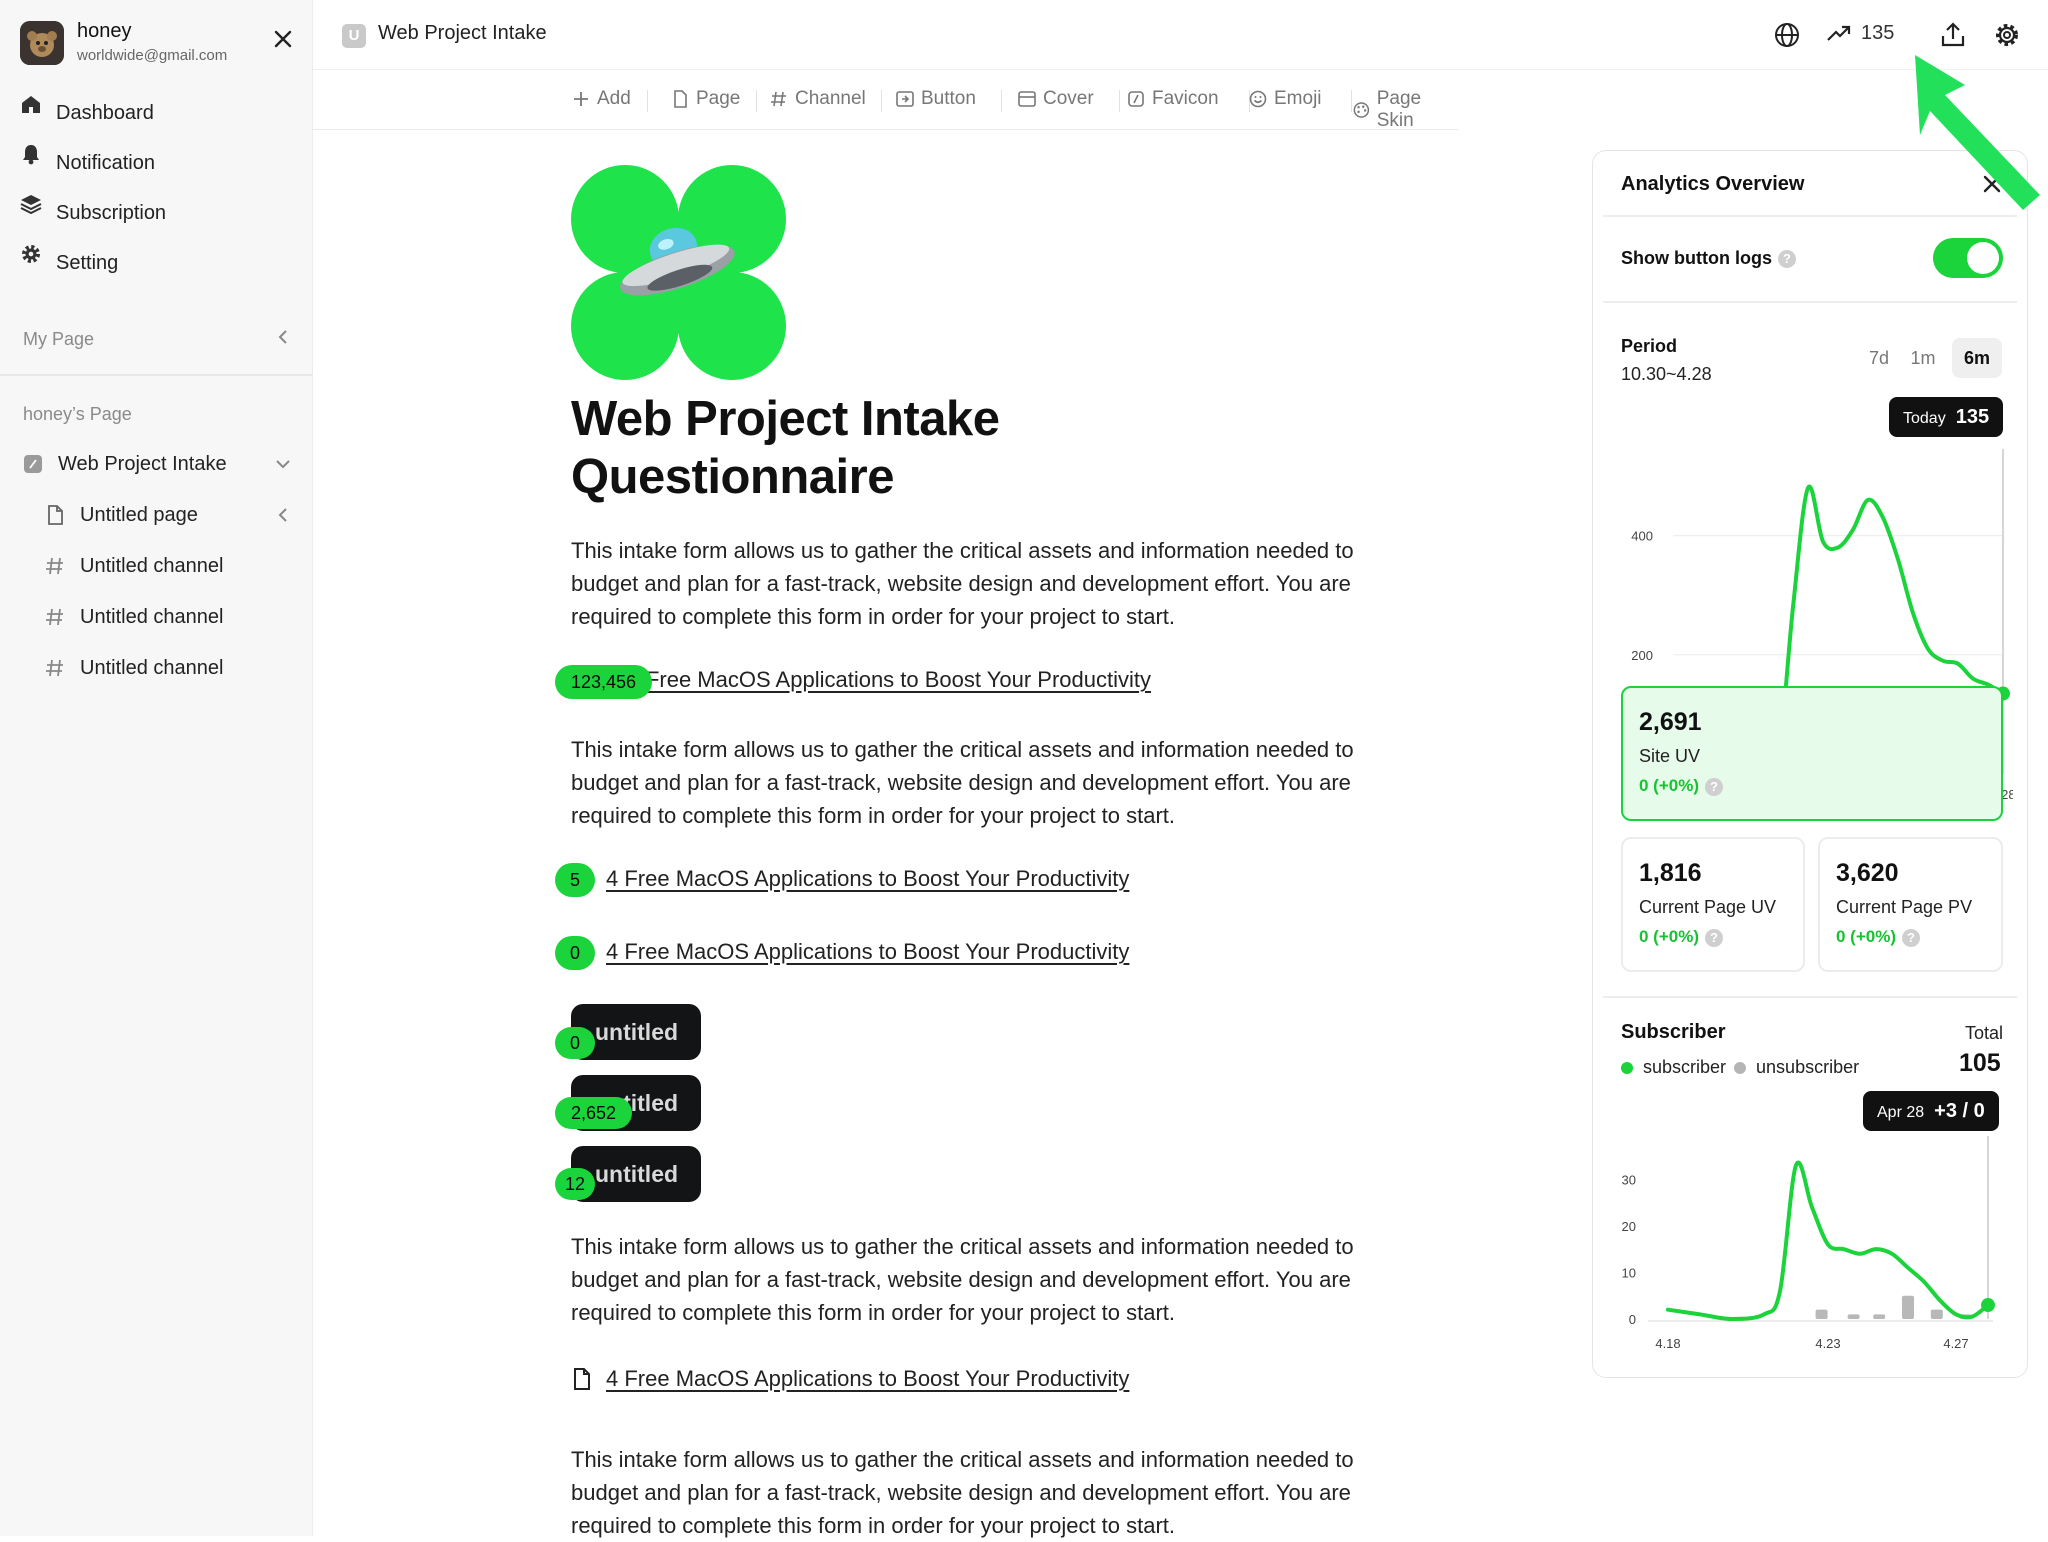  Describe the element at coordinates (1632, 1319) in the screenshot. I see `y-tick-label: 0` at that location.